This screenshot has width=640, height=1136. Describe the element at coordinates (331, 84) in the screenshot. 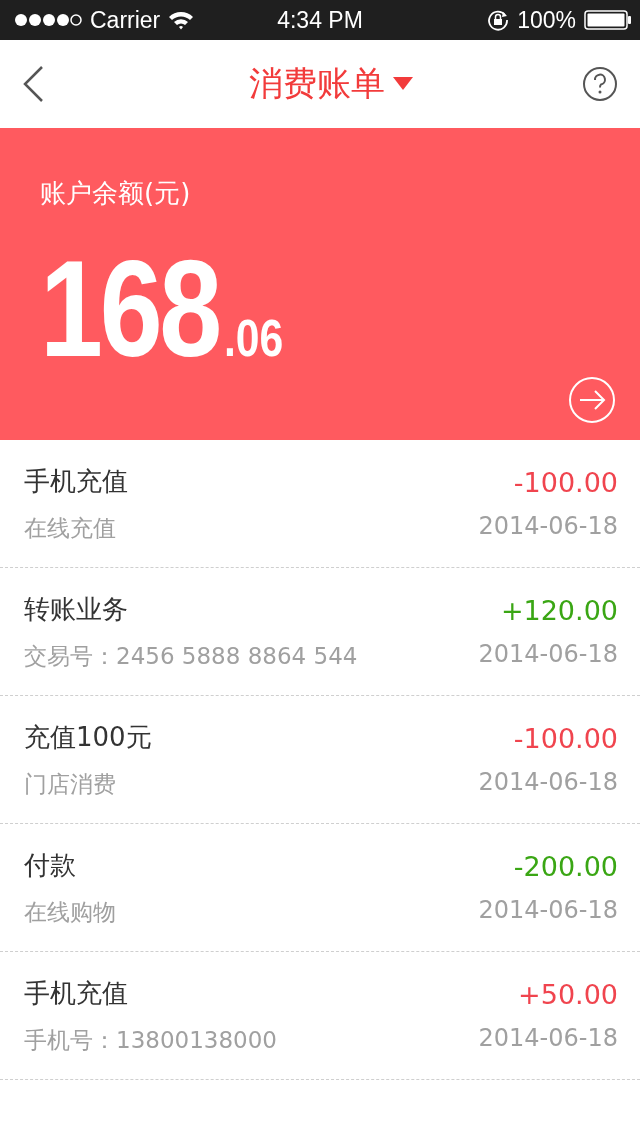

I see `title-dropdown: 消费账单` at that location.